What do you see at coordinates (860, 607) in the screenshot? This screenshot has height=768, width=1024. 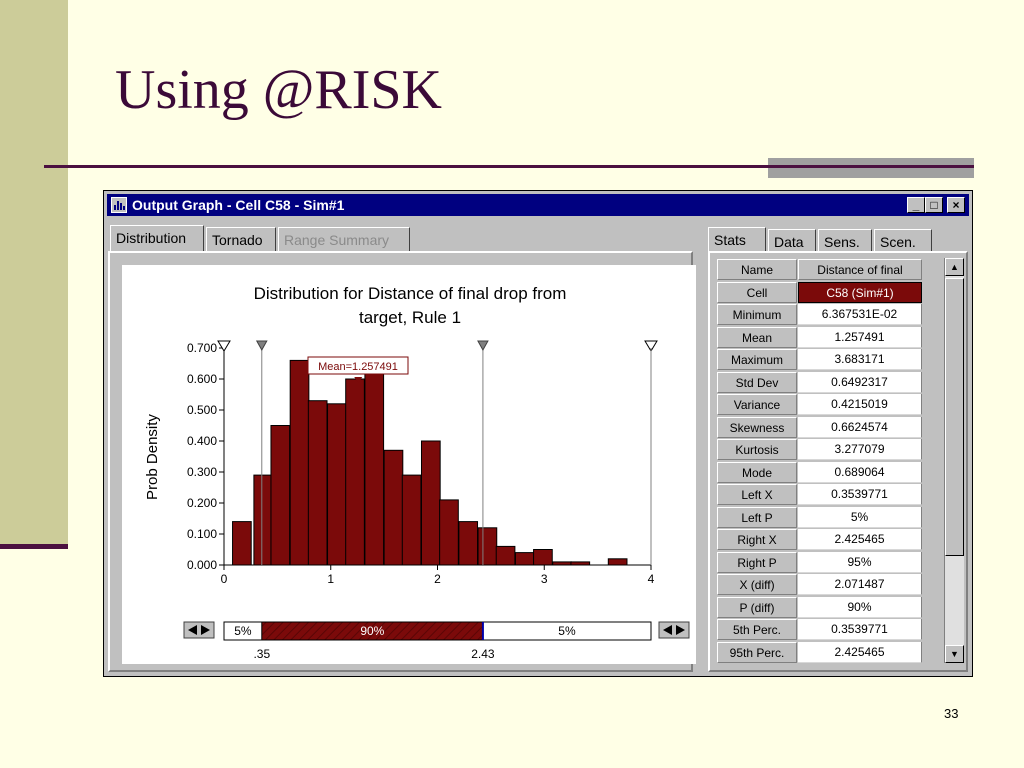 I see `stats-row-value: 90%` at bounding box center [860, 607].